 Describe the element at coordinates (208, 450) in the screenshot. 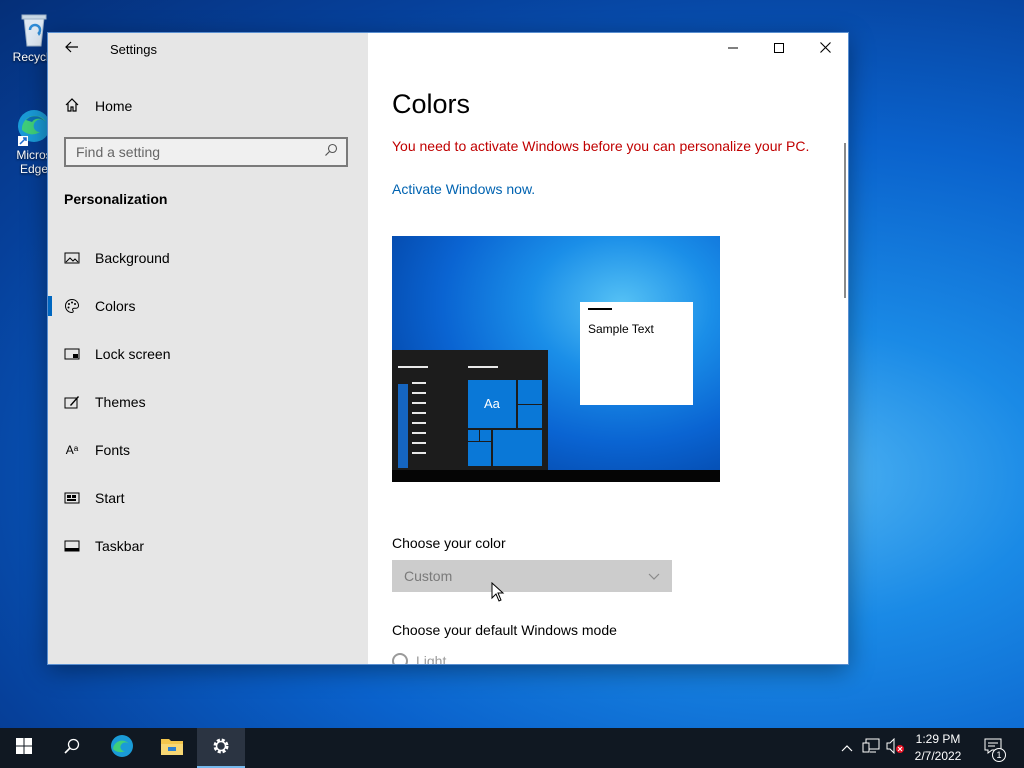

I see `nav-item-fonts: Aᵃ Fonts` at that location.